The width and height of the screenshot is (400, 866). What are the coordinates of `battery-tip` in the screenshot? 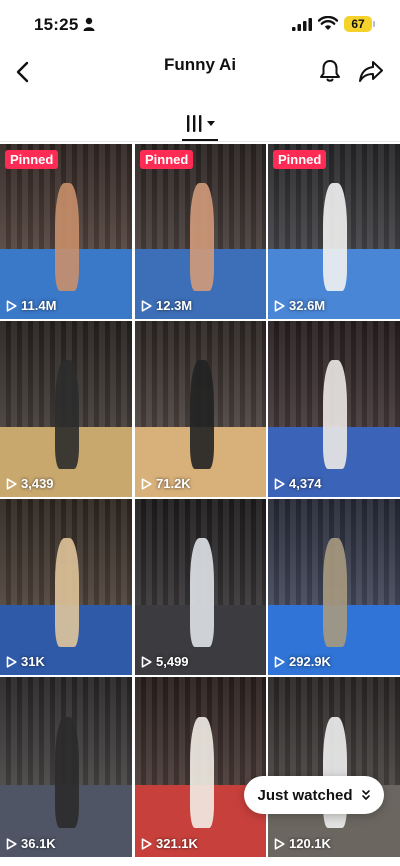 It's located at (374, 24).